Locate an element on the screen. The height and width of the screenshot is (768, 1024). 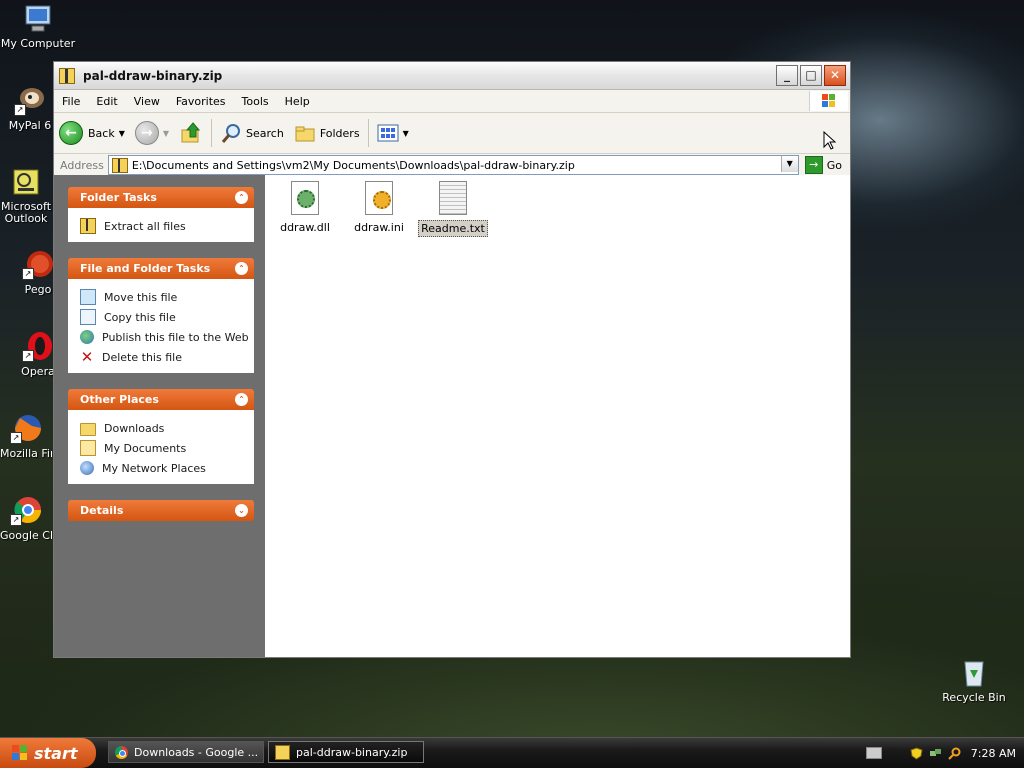
task-copy-file: Copy this file is located at coordinates (167, 317).